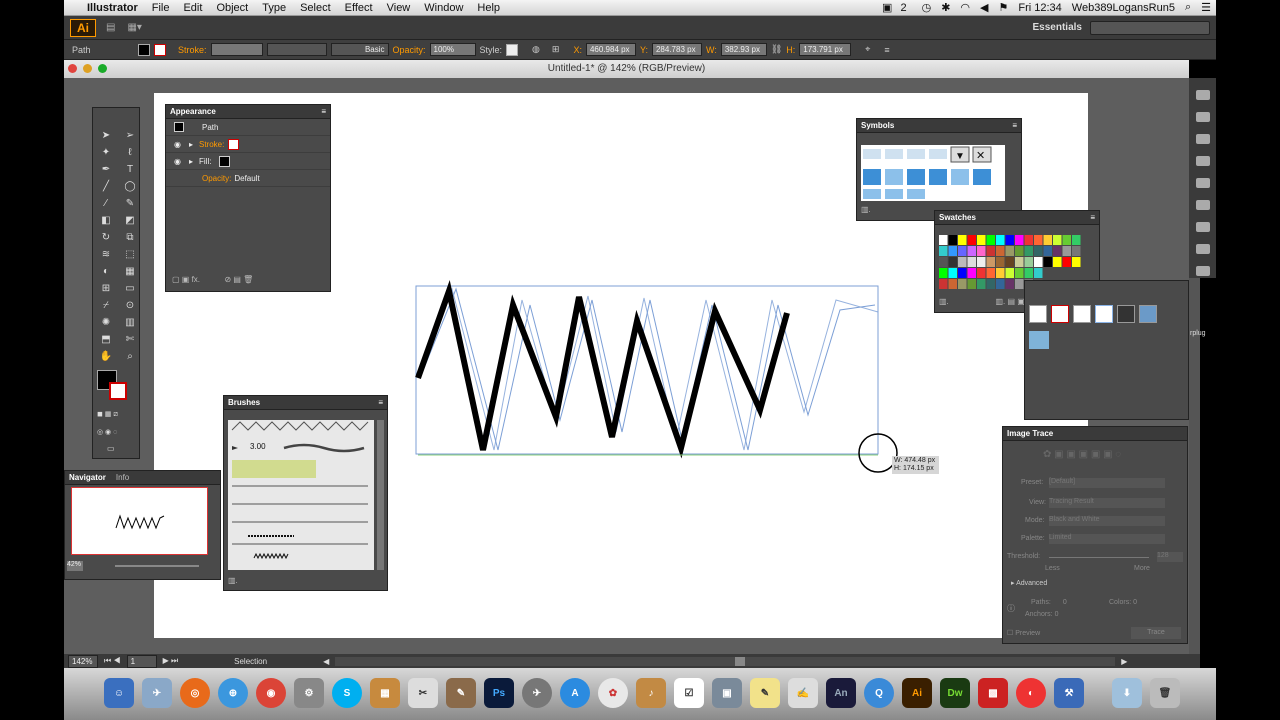 Image resolution: width=1280 pixels, height=720 pixels. What do you see at coordinates (106, 152) in the screenshot?
I see `magic-wand-tool-icon: ✦` at bounding box center [106, 152].